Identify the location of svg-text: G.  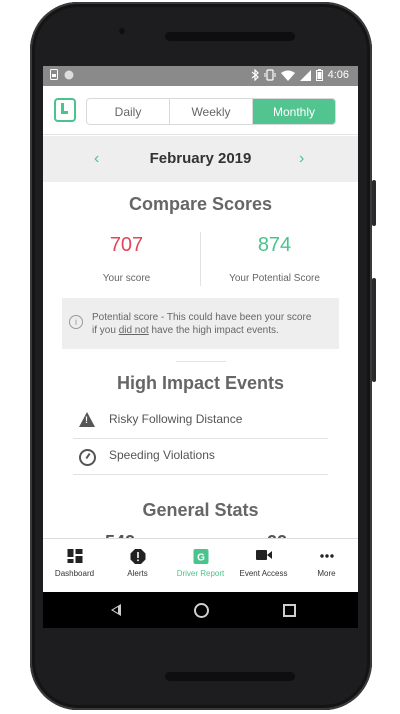
(201, 558).